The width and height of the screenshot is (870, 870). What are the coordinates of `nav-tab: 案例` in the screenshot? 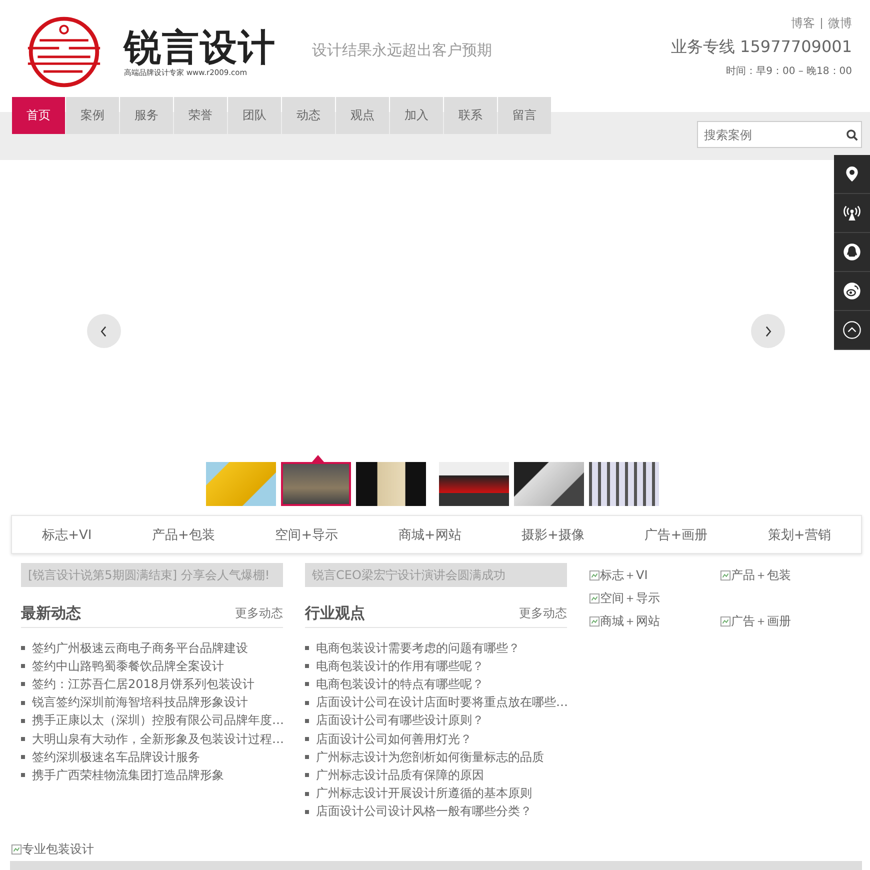 It's located at (92, 115).